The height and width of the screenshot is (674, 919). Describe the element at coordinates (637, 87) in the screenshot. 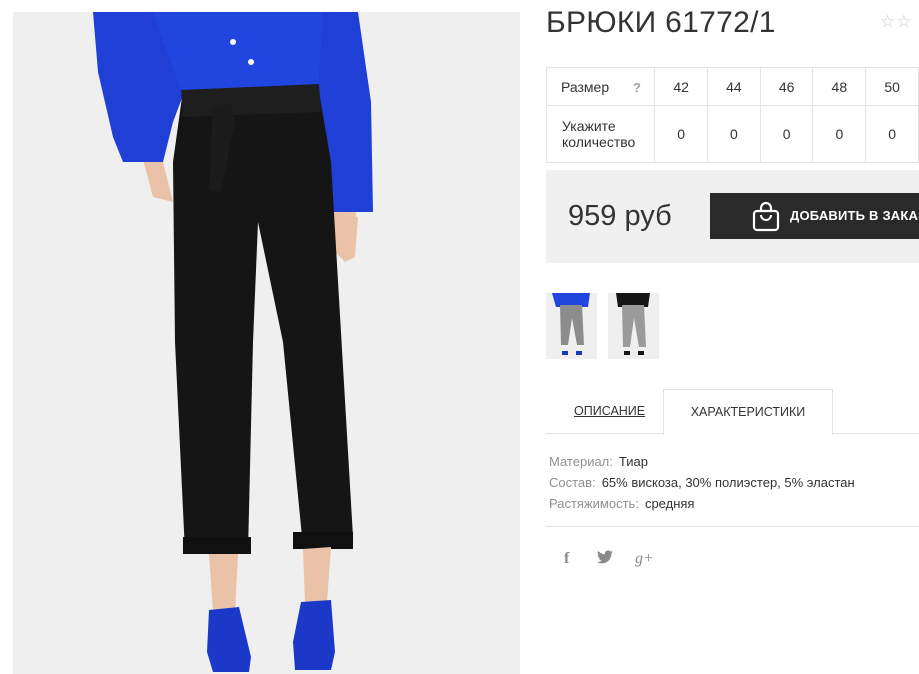

I see `size-help-icon: ?` at that location.